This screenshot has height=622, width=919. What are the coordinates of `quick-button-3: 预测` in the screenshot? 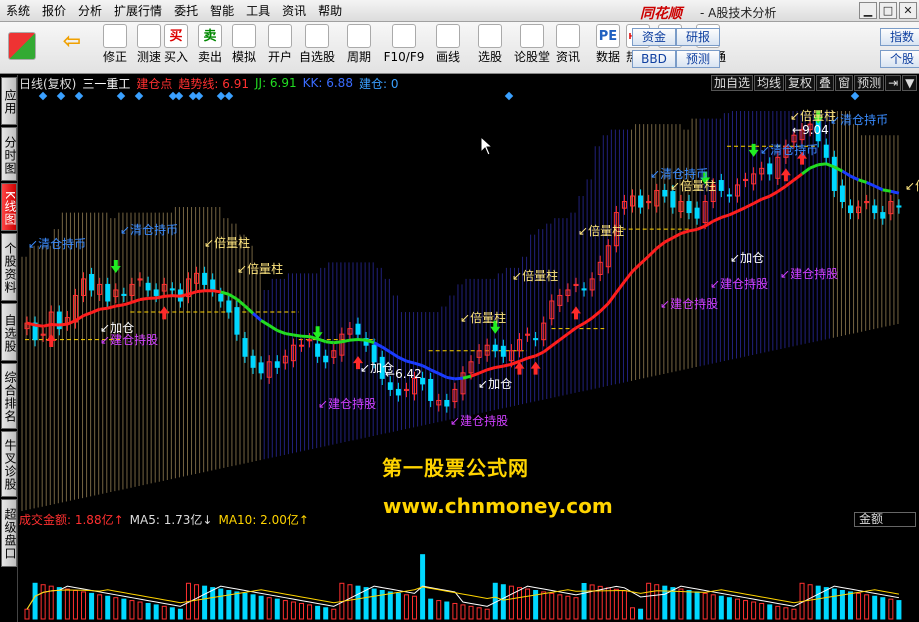 It's located at (698, 59).